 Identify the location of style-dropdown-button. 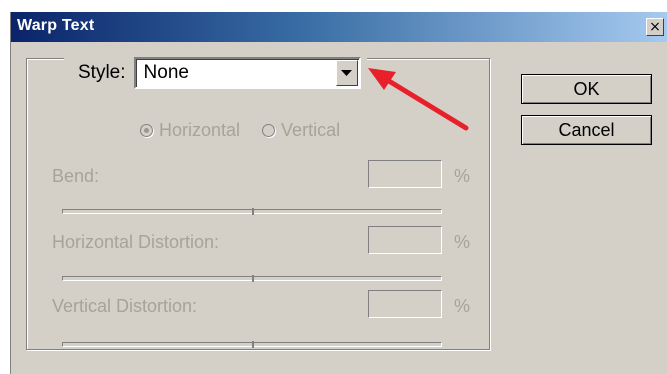
(346, 73).